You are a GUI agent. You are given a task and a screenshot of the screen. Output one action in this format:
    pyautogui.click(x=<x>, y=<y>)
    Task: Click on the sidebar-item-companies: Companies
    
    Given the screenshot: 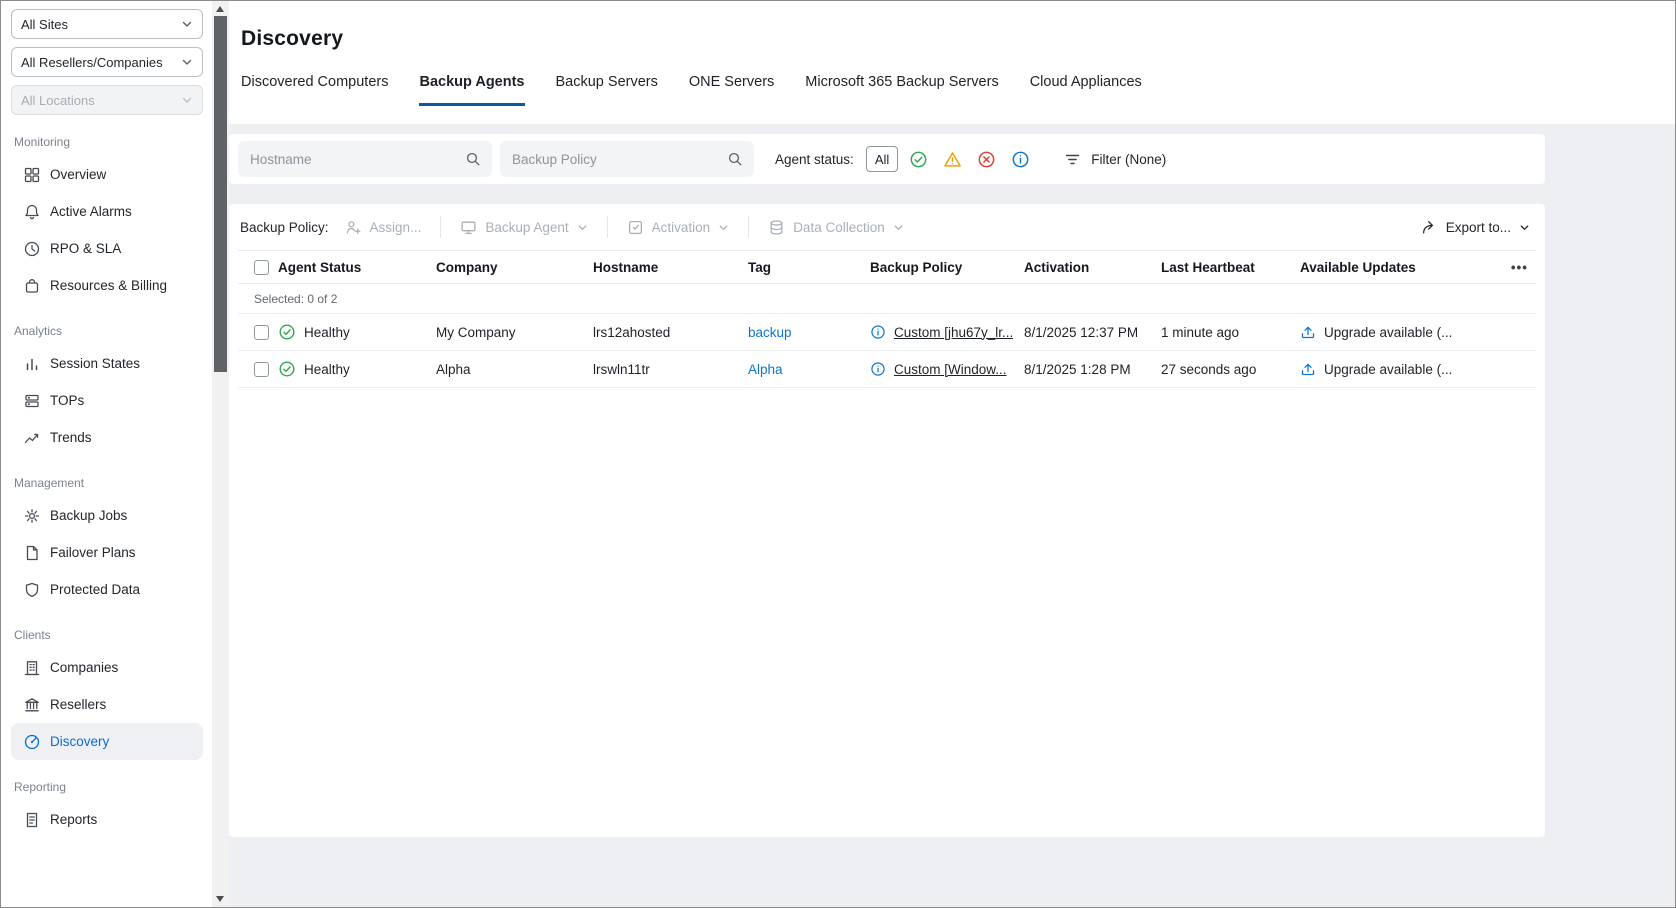 What is the action you would take?
    pyautogui.click(x=107, y=667)
    